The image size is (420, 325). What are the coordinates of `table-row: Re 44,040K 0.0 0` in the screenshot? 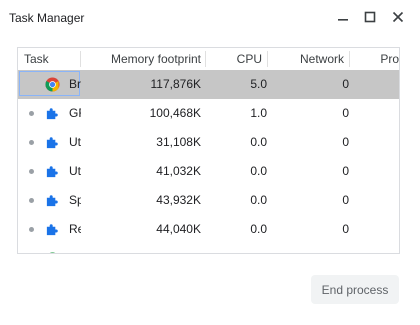 It's located at (208, 229).